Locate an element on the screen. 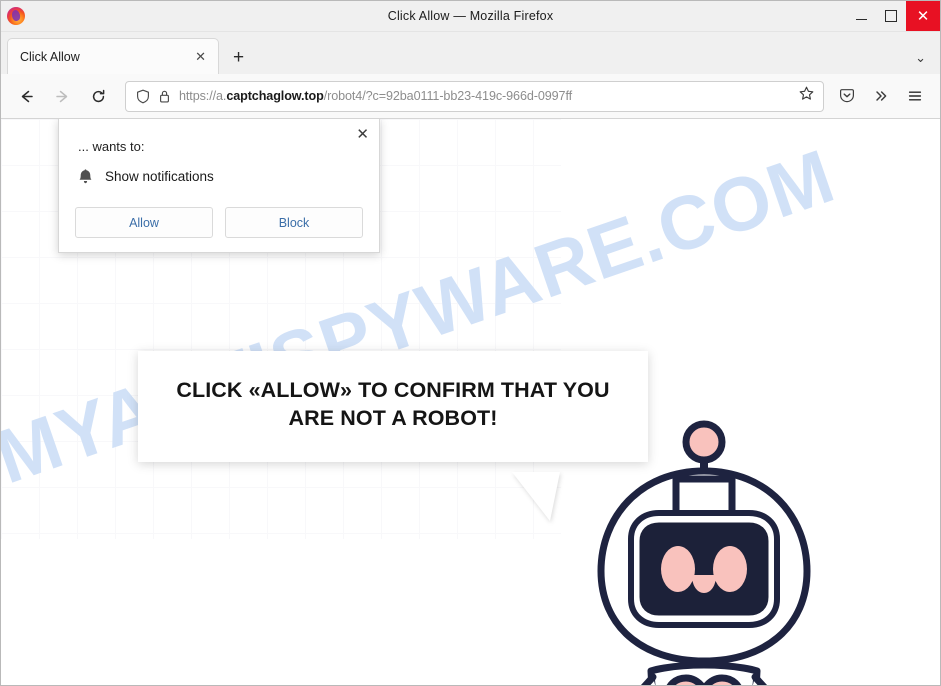  bubble-line-1: CLICK «ALLOW» TO CONFIRM THAT YOU is located at coordinates (393, 390).